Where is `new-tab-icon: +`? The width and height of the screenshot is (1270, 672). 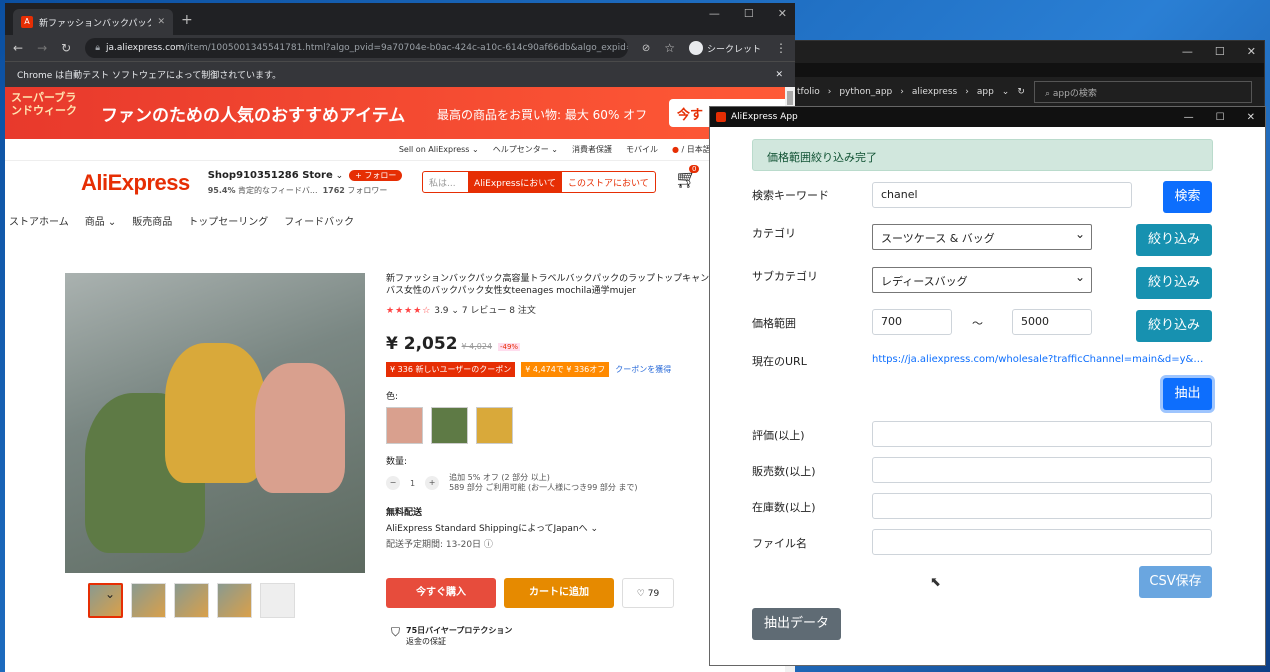 new-tab-icon: + is located at coordinates (187, 20).